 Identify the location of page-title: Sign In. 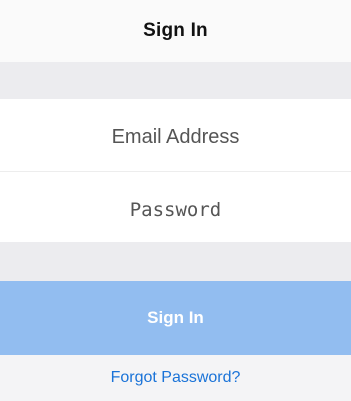
(175, 30).